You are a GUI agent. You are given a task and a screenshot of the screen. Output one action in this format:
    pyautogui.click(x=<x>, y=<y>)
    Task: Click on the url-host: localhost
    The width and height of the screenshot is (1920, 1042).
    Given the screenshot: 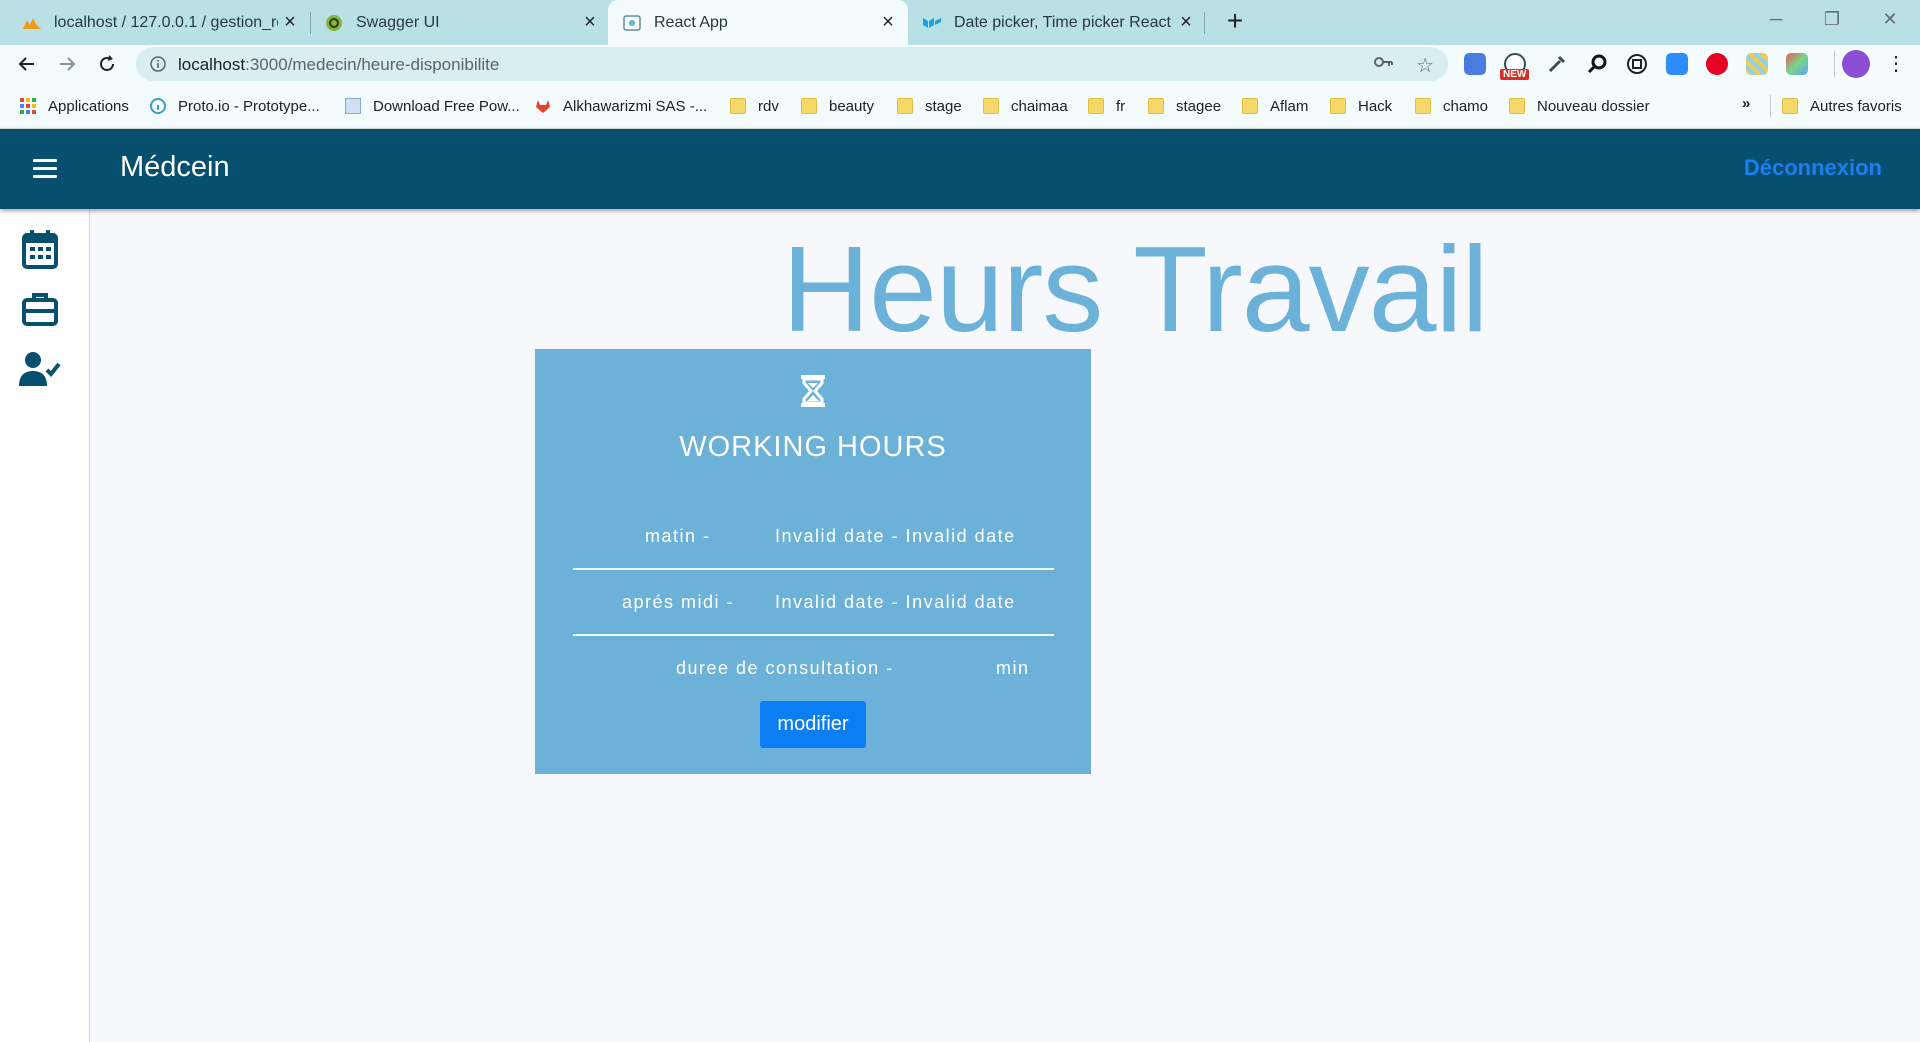 What is the action you would take?
    pyautogui.click(x=212, y=64)
    